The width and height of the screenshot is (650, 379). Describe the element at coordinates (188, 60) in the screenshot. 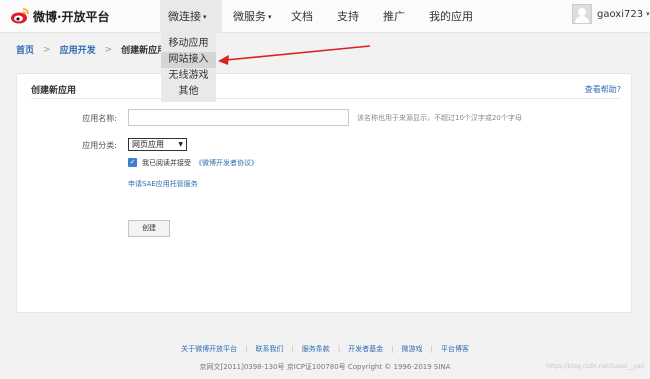

I see `menu-item-website-access: 网站接入` at that location.